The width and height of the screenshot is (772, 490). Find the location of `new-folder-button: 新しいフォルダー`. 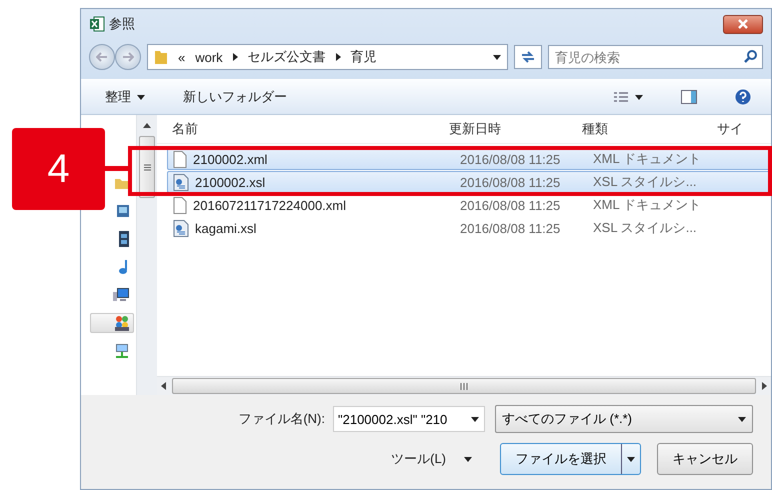

new-folder-button: 新しいフォルダー is located at coordinates (235, 97).